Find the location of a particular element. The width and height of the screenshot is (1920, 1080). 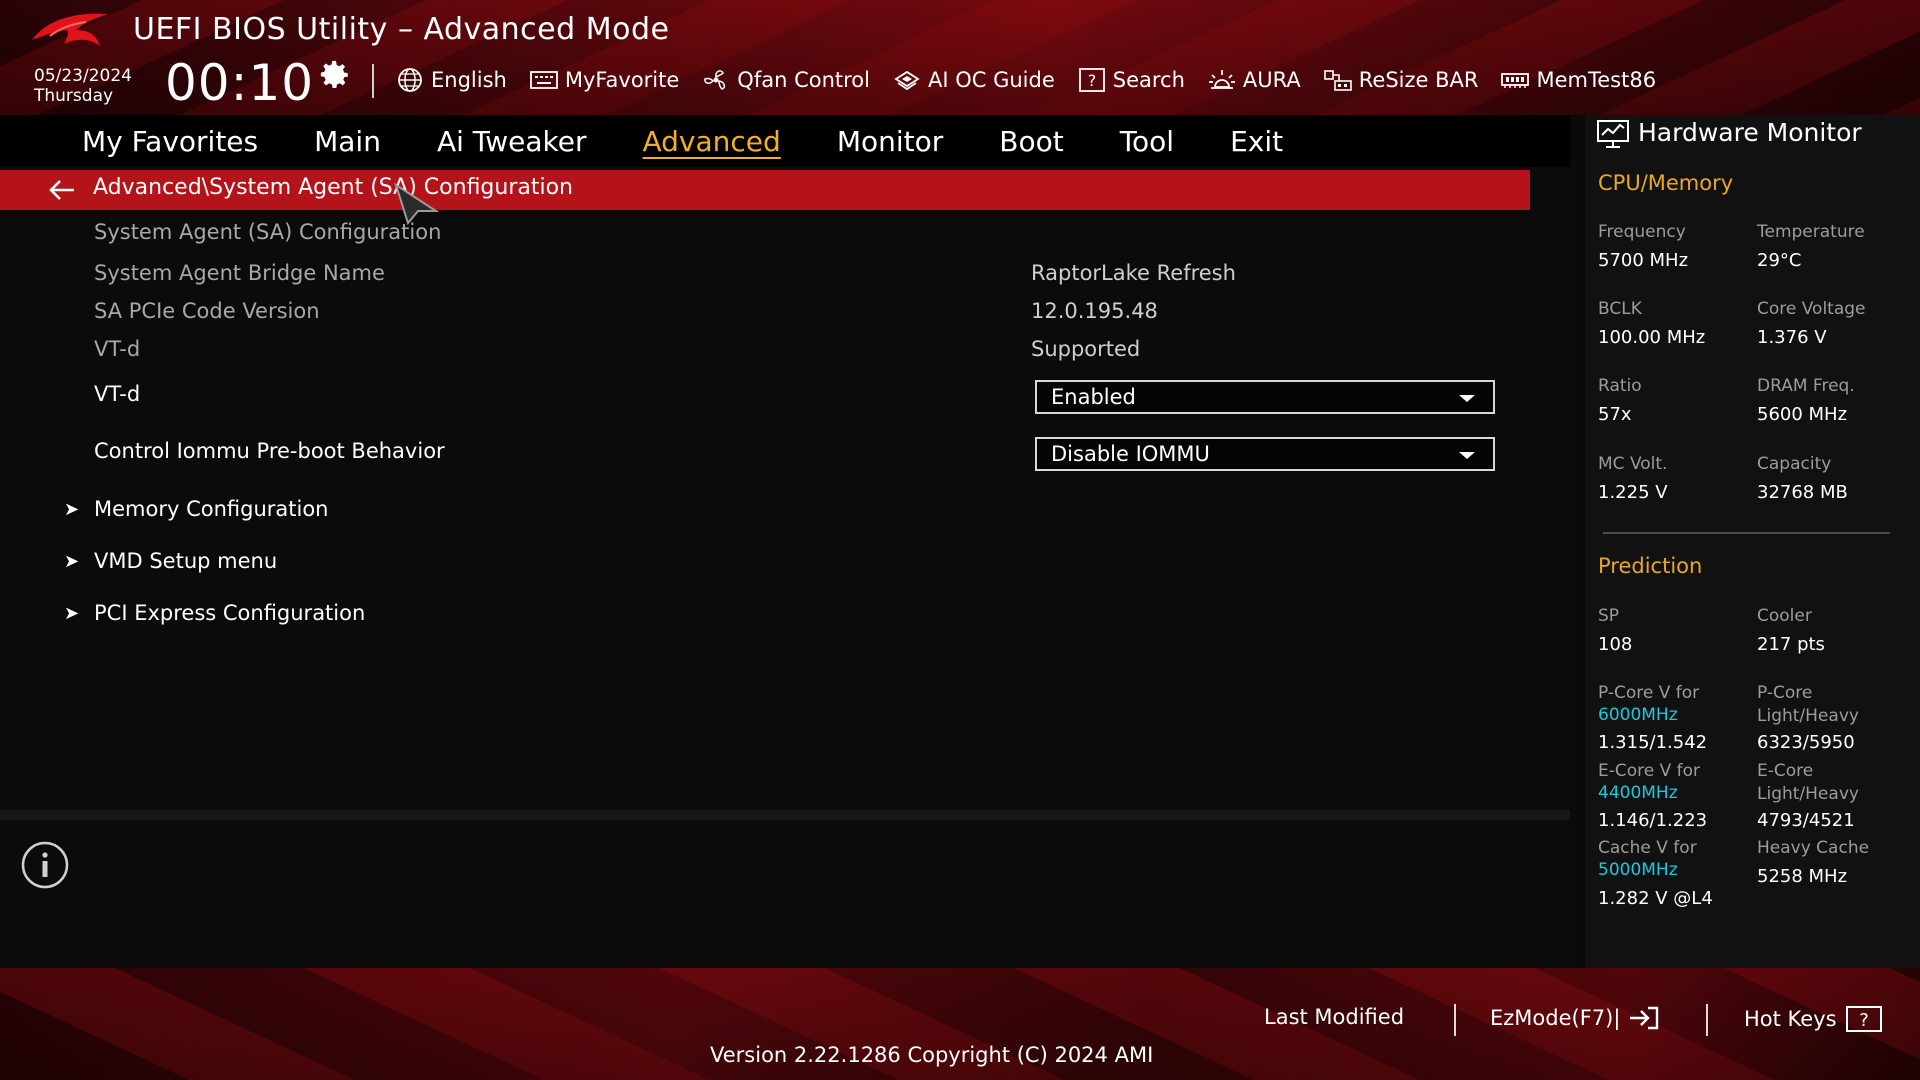

hw-label-frequency: Frequency is located at coordinates (1642, 232).